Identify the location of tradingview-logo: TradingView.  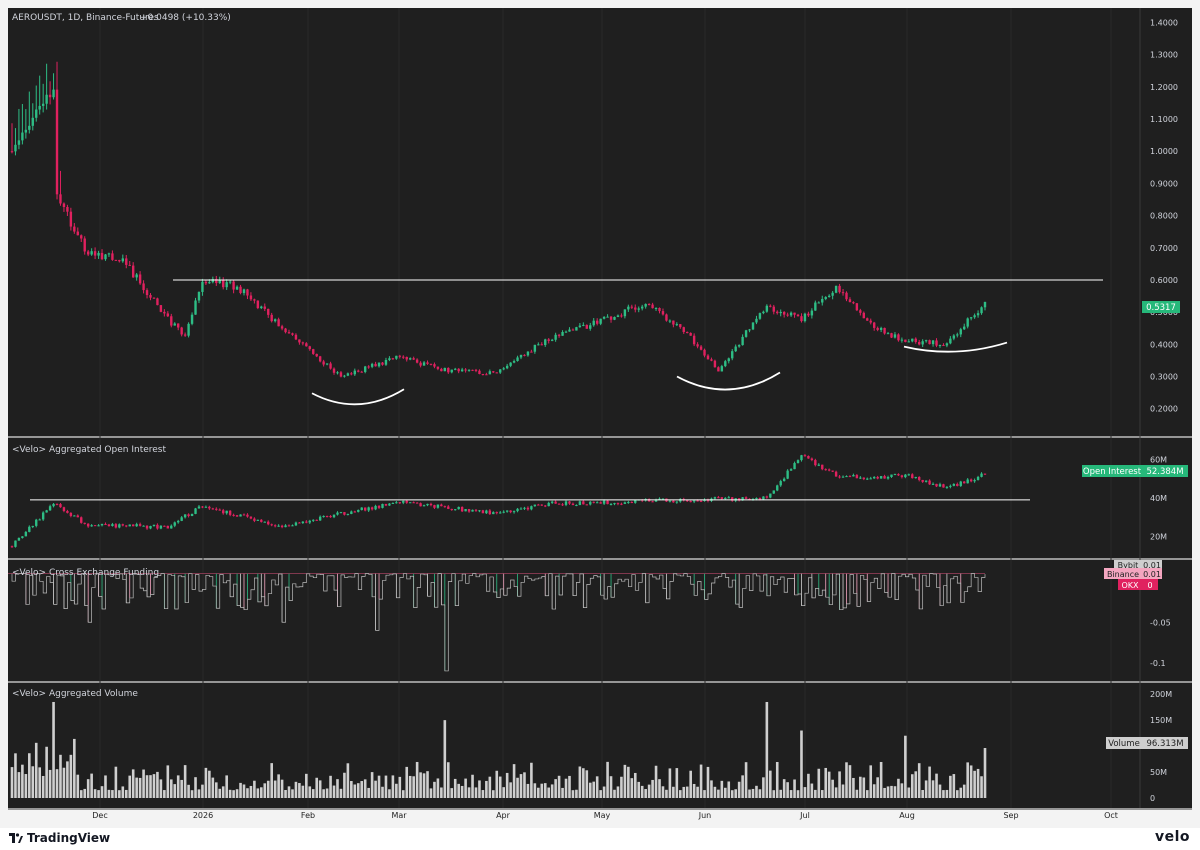
(59, 838).